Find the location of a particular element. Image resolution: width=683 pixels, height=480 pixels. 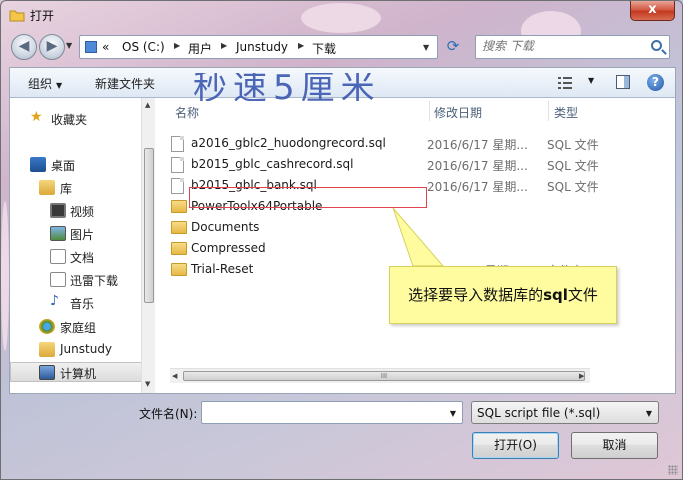

view-dropdown-icon: ▼ is located at coordinates (591, 80).